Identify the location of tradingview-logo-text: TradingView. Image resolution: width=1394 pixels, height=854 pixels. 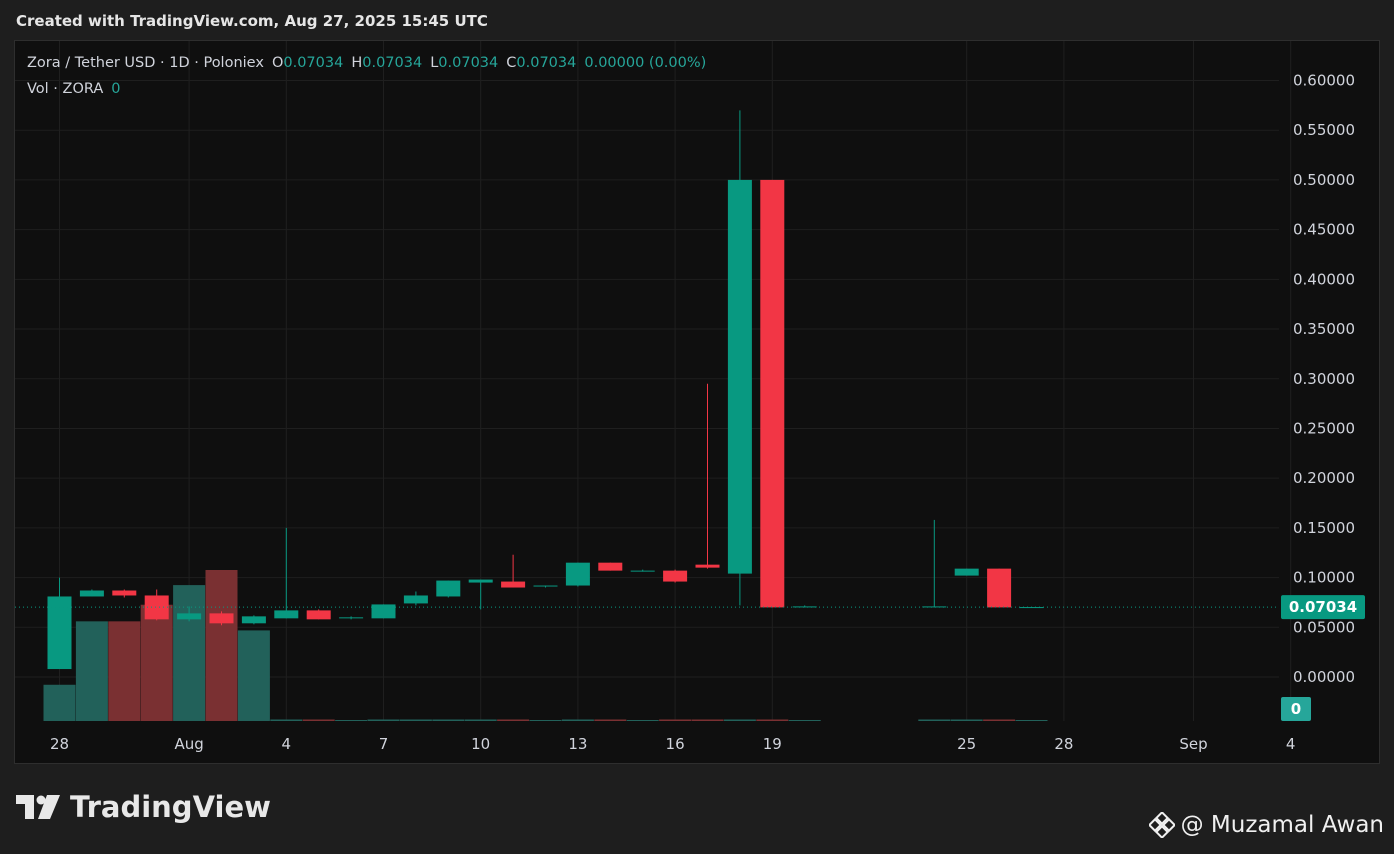
(170, 807).